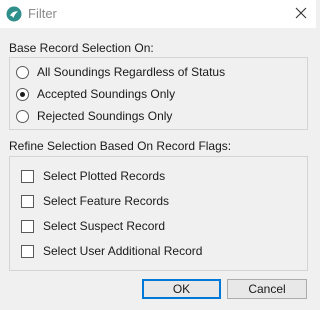 The width and height of the screenshot is (320, 310). I want to click on checkbox-plotted-records: Select Plotted Records, so click(93, 176).